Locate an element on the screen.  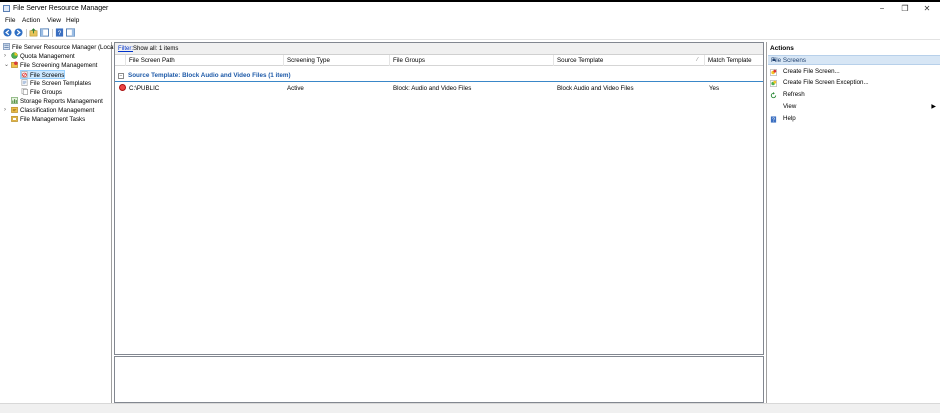
tree-item-classification: Classification Management is located at coordinates (52, 110).